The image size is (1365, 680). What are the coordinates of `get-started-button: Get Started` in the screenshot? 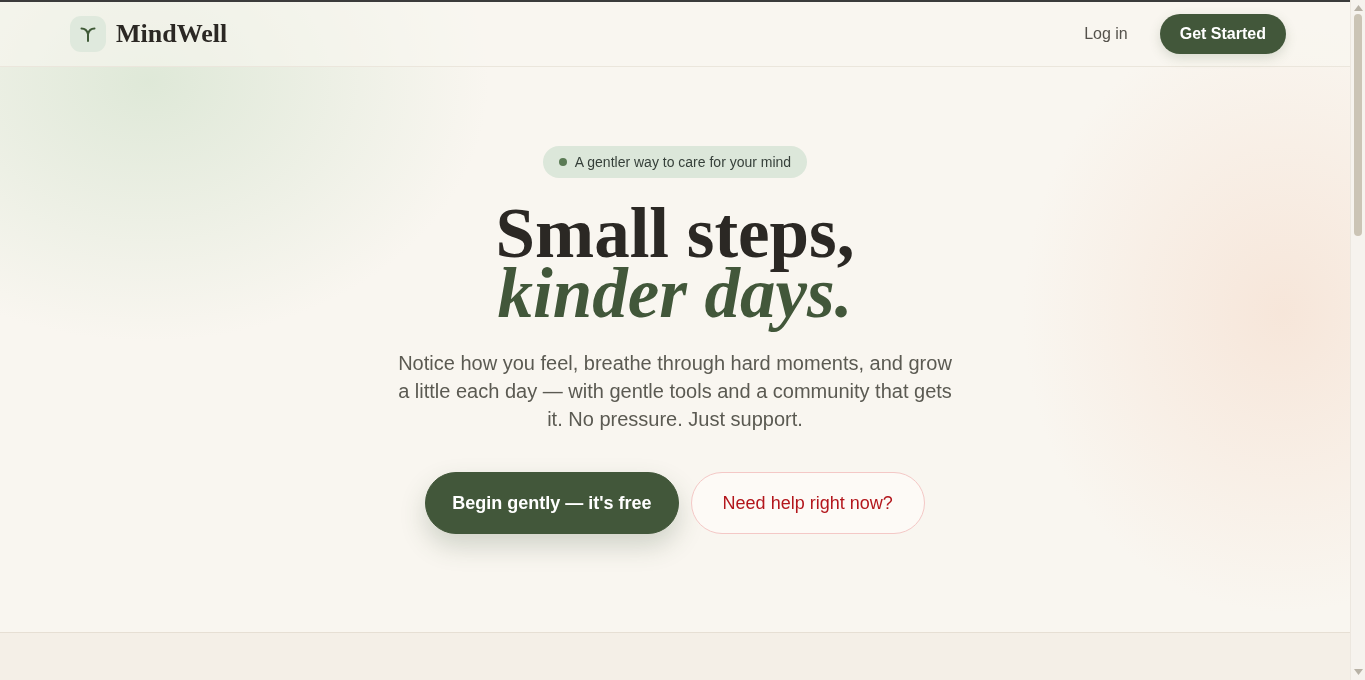 It's located at (1222, 34).